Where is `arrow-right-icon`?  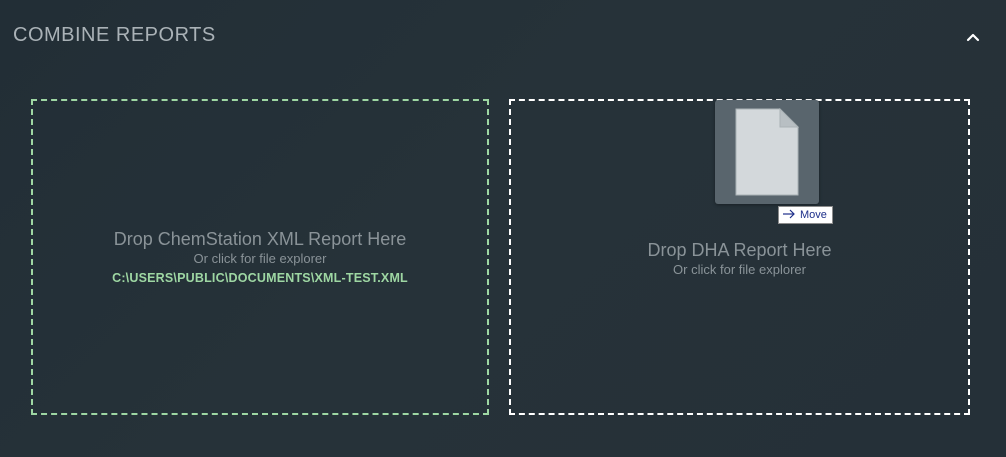
arrow-right-icon is located at coordinates (789, 215).